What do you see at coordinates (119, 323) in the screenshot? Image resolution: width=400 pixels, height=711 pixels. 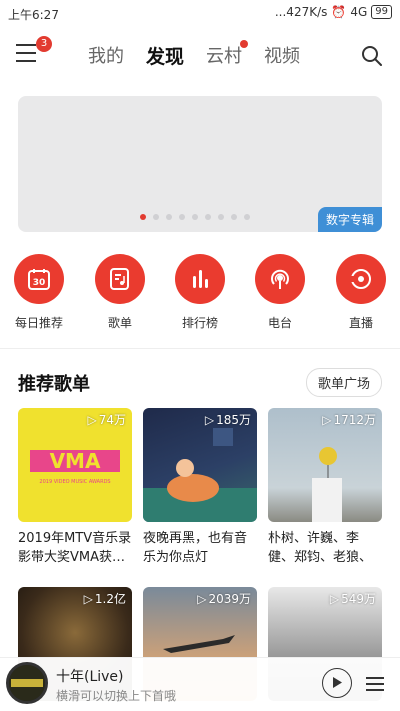 I see `quick-label: 歌单` at bounding box center [119, 323].